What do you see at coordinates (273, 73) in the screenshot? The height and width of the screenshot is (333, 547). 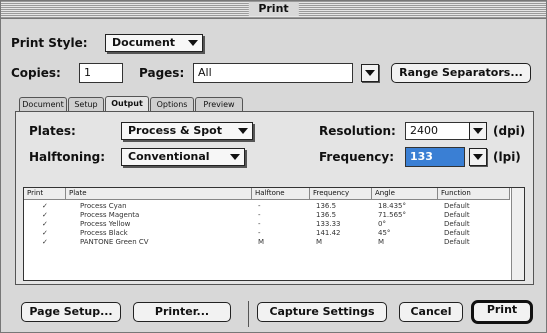 I see `pages-field: All` at bounding box center [273, 73].